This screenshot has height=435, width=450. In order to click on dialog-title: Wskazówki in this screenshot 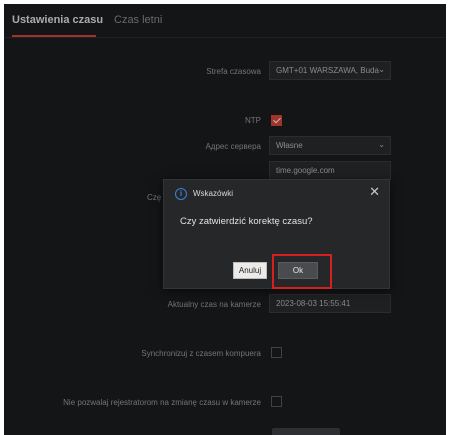, I will do `click(213, 193)`.